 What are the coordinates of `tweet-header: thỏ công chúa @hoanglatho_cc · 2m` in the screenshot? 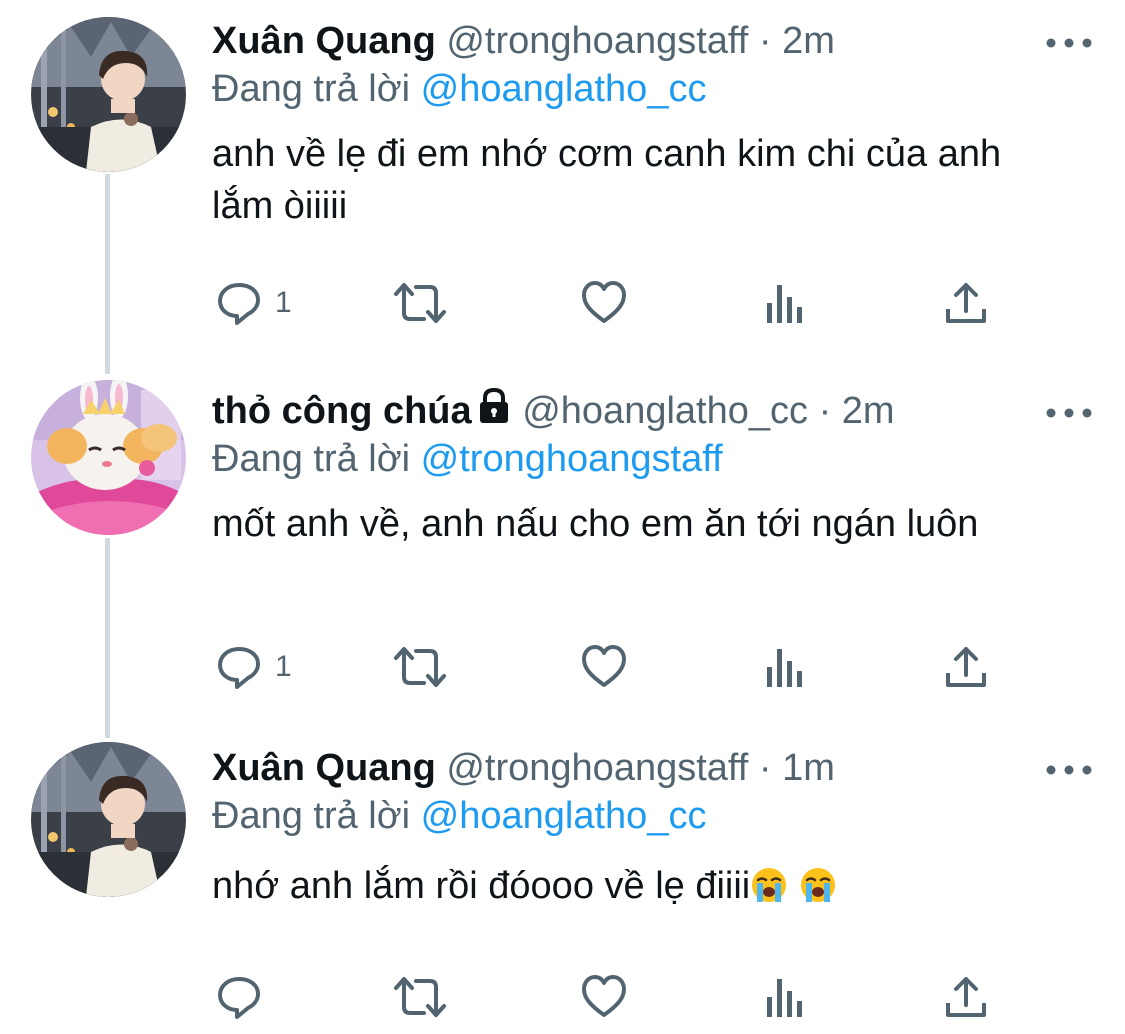 It's located at (654, 411).